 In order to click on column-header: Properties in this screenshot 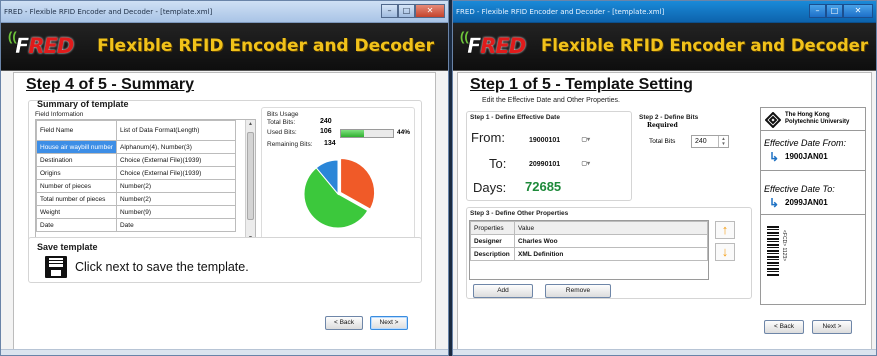, I will do `click(492, 228)`.